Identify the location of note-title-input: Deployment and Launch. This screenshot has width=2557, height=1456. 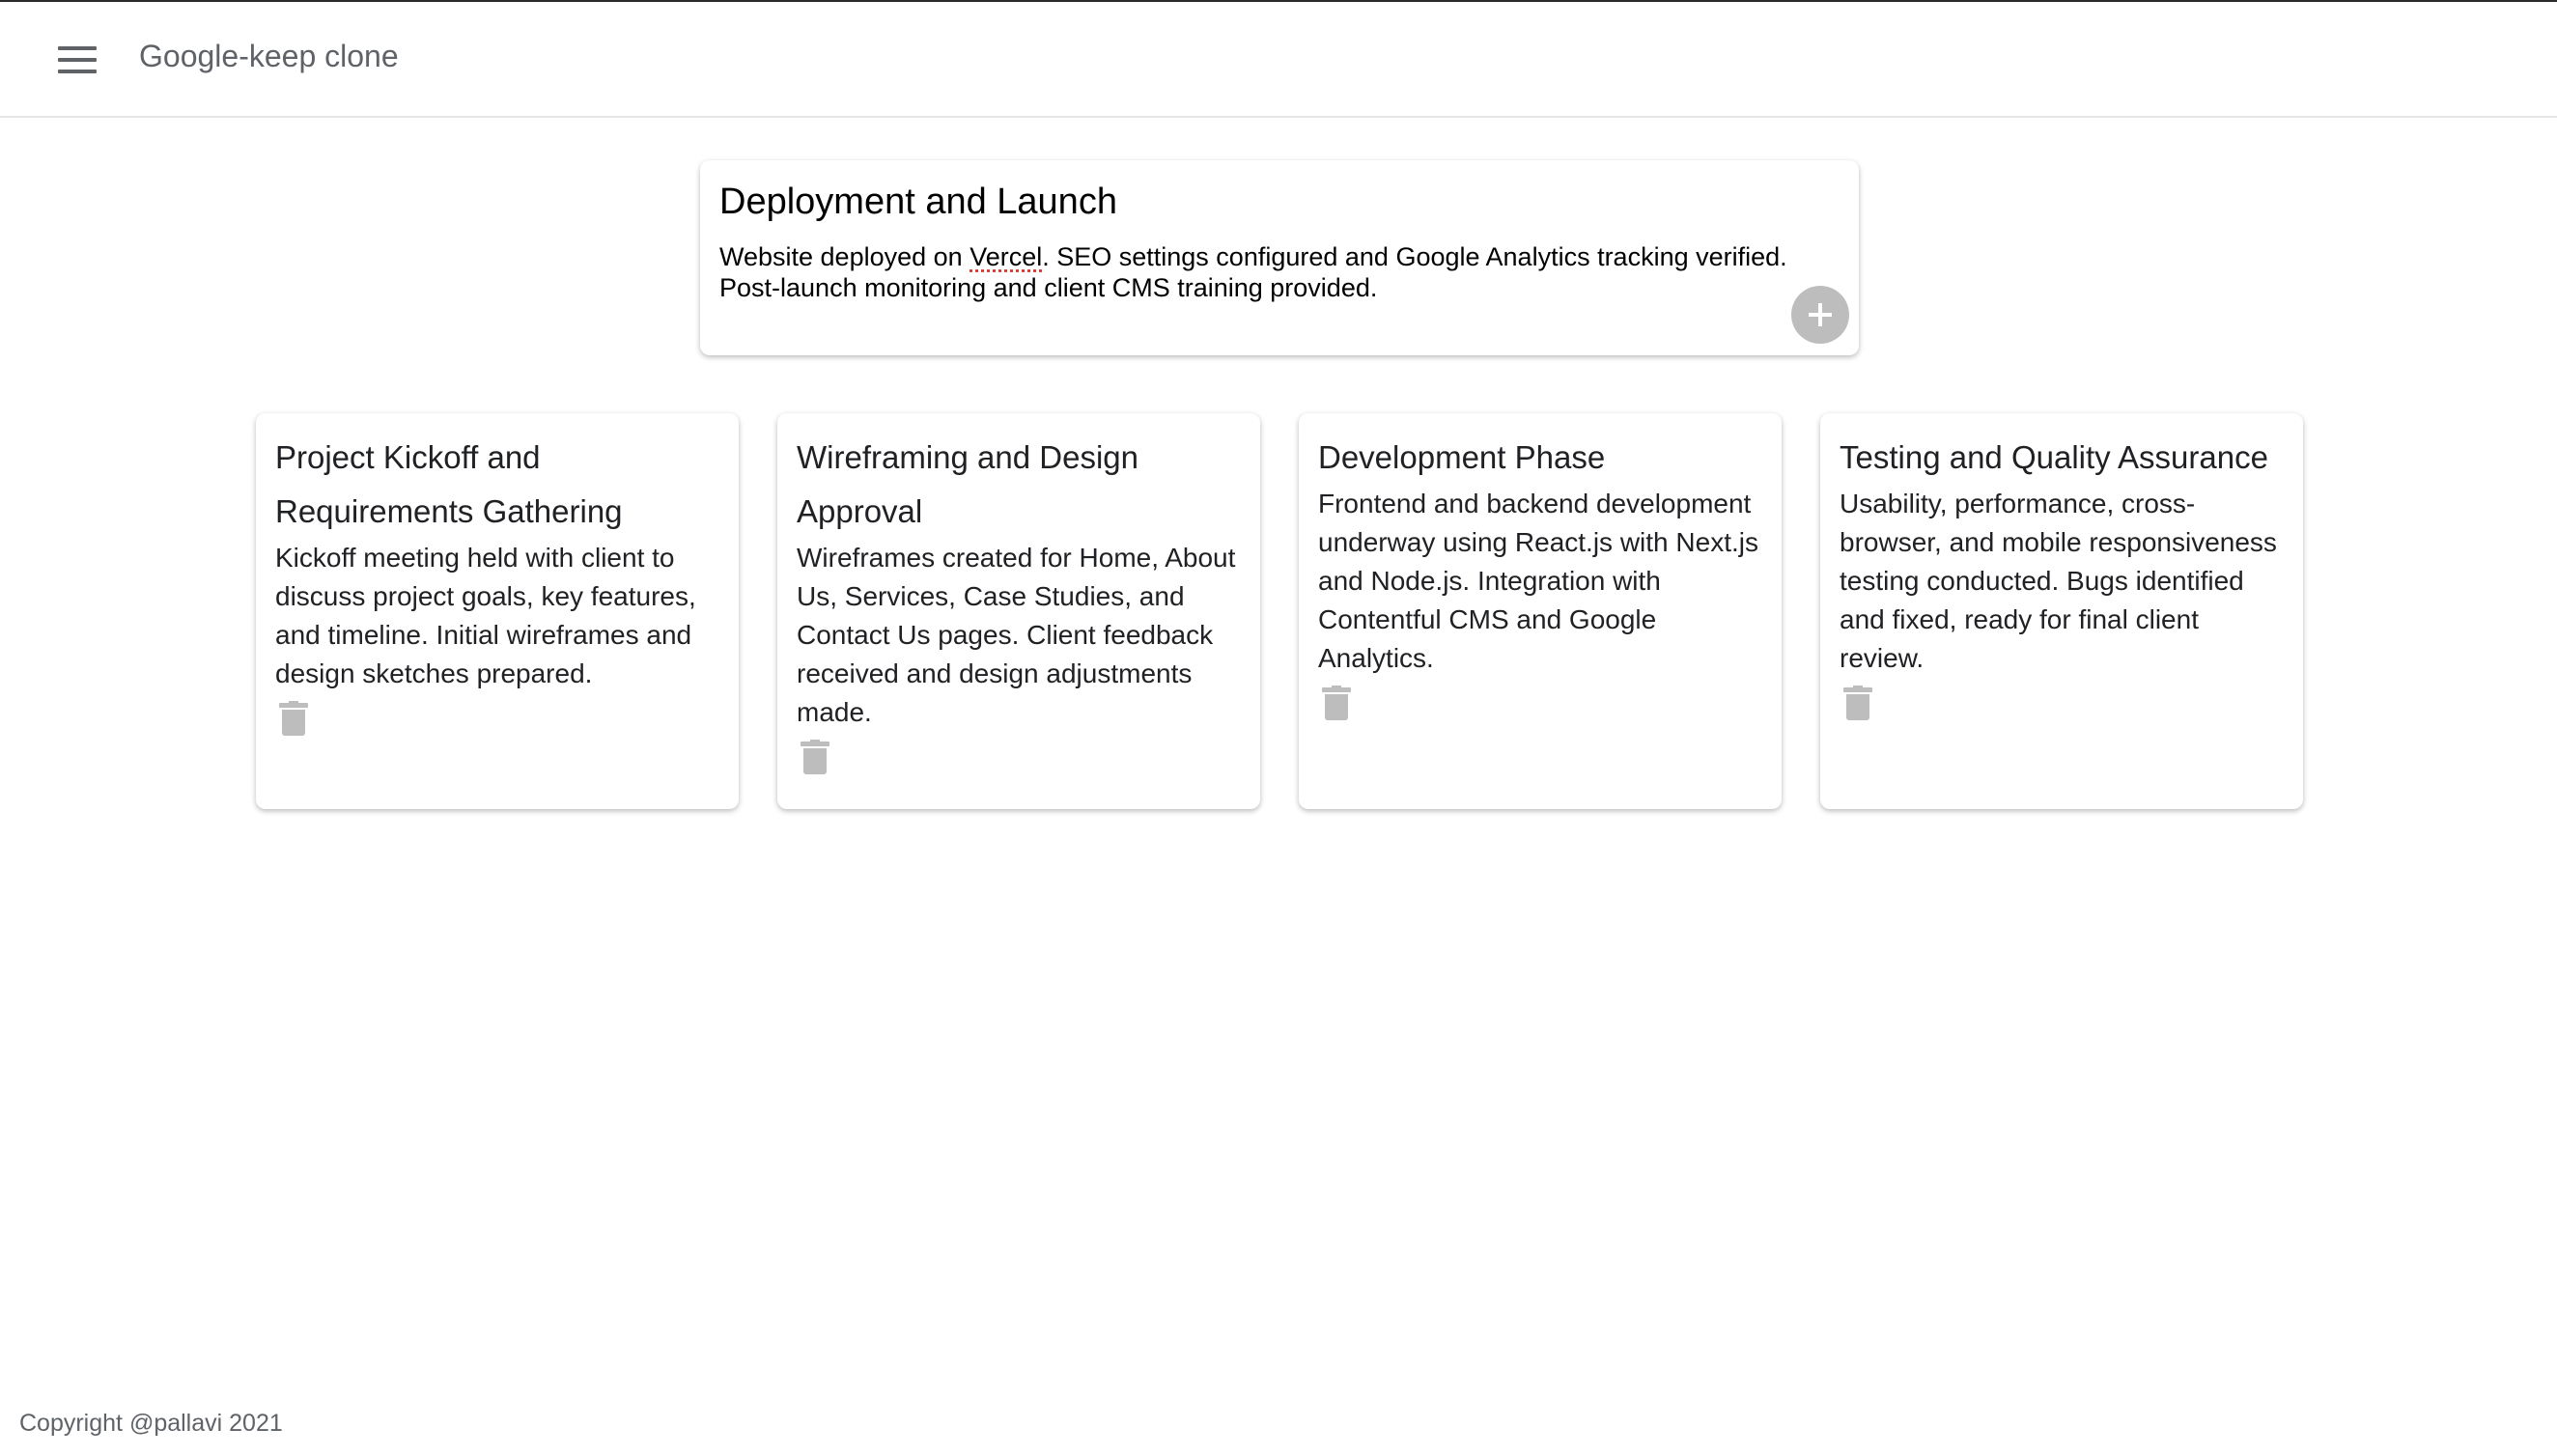
(918, 203).